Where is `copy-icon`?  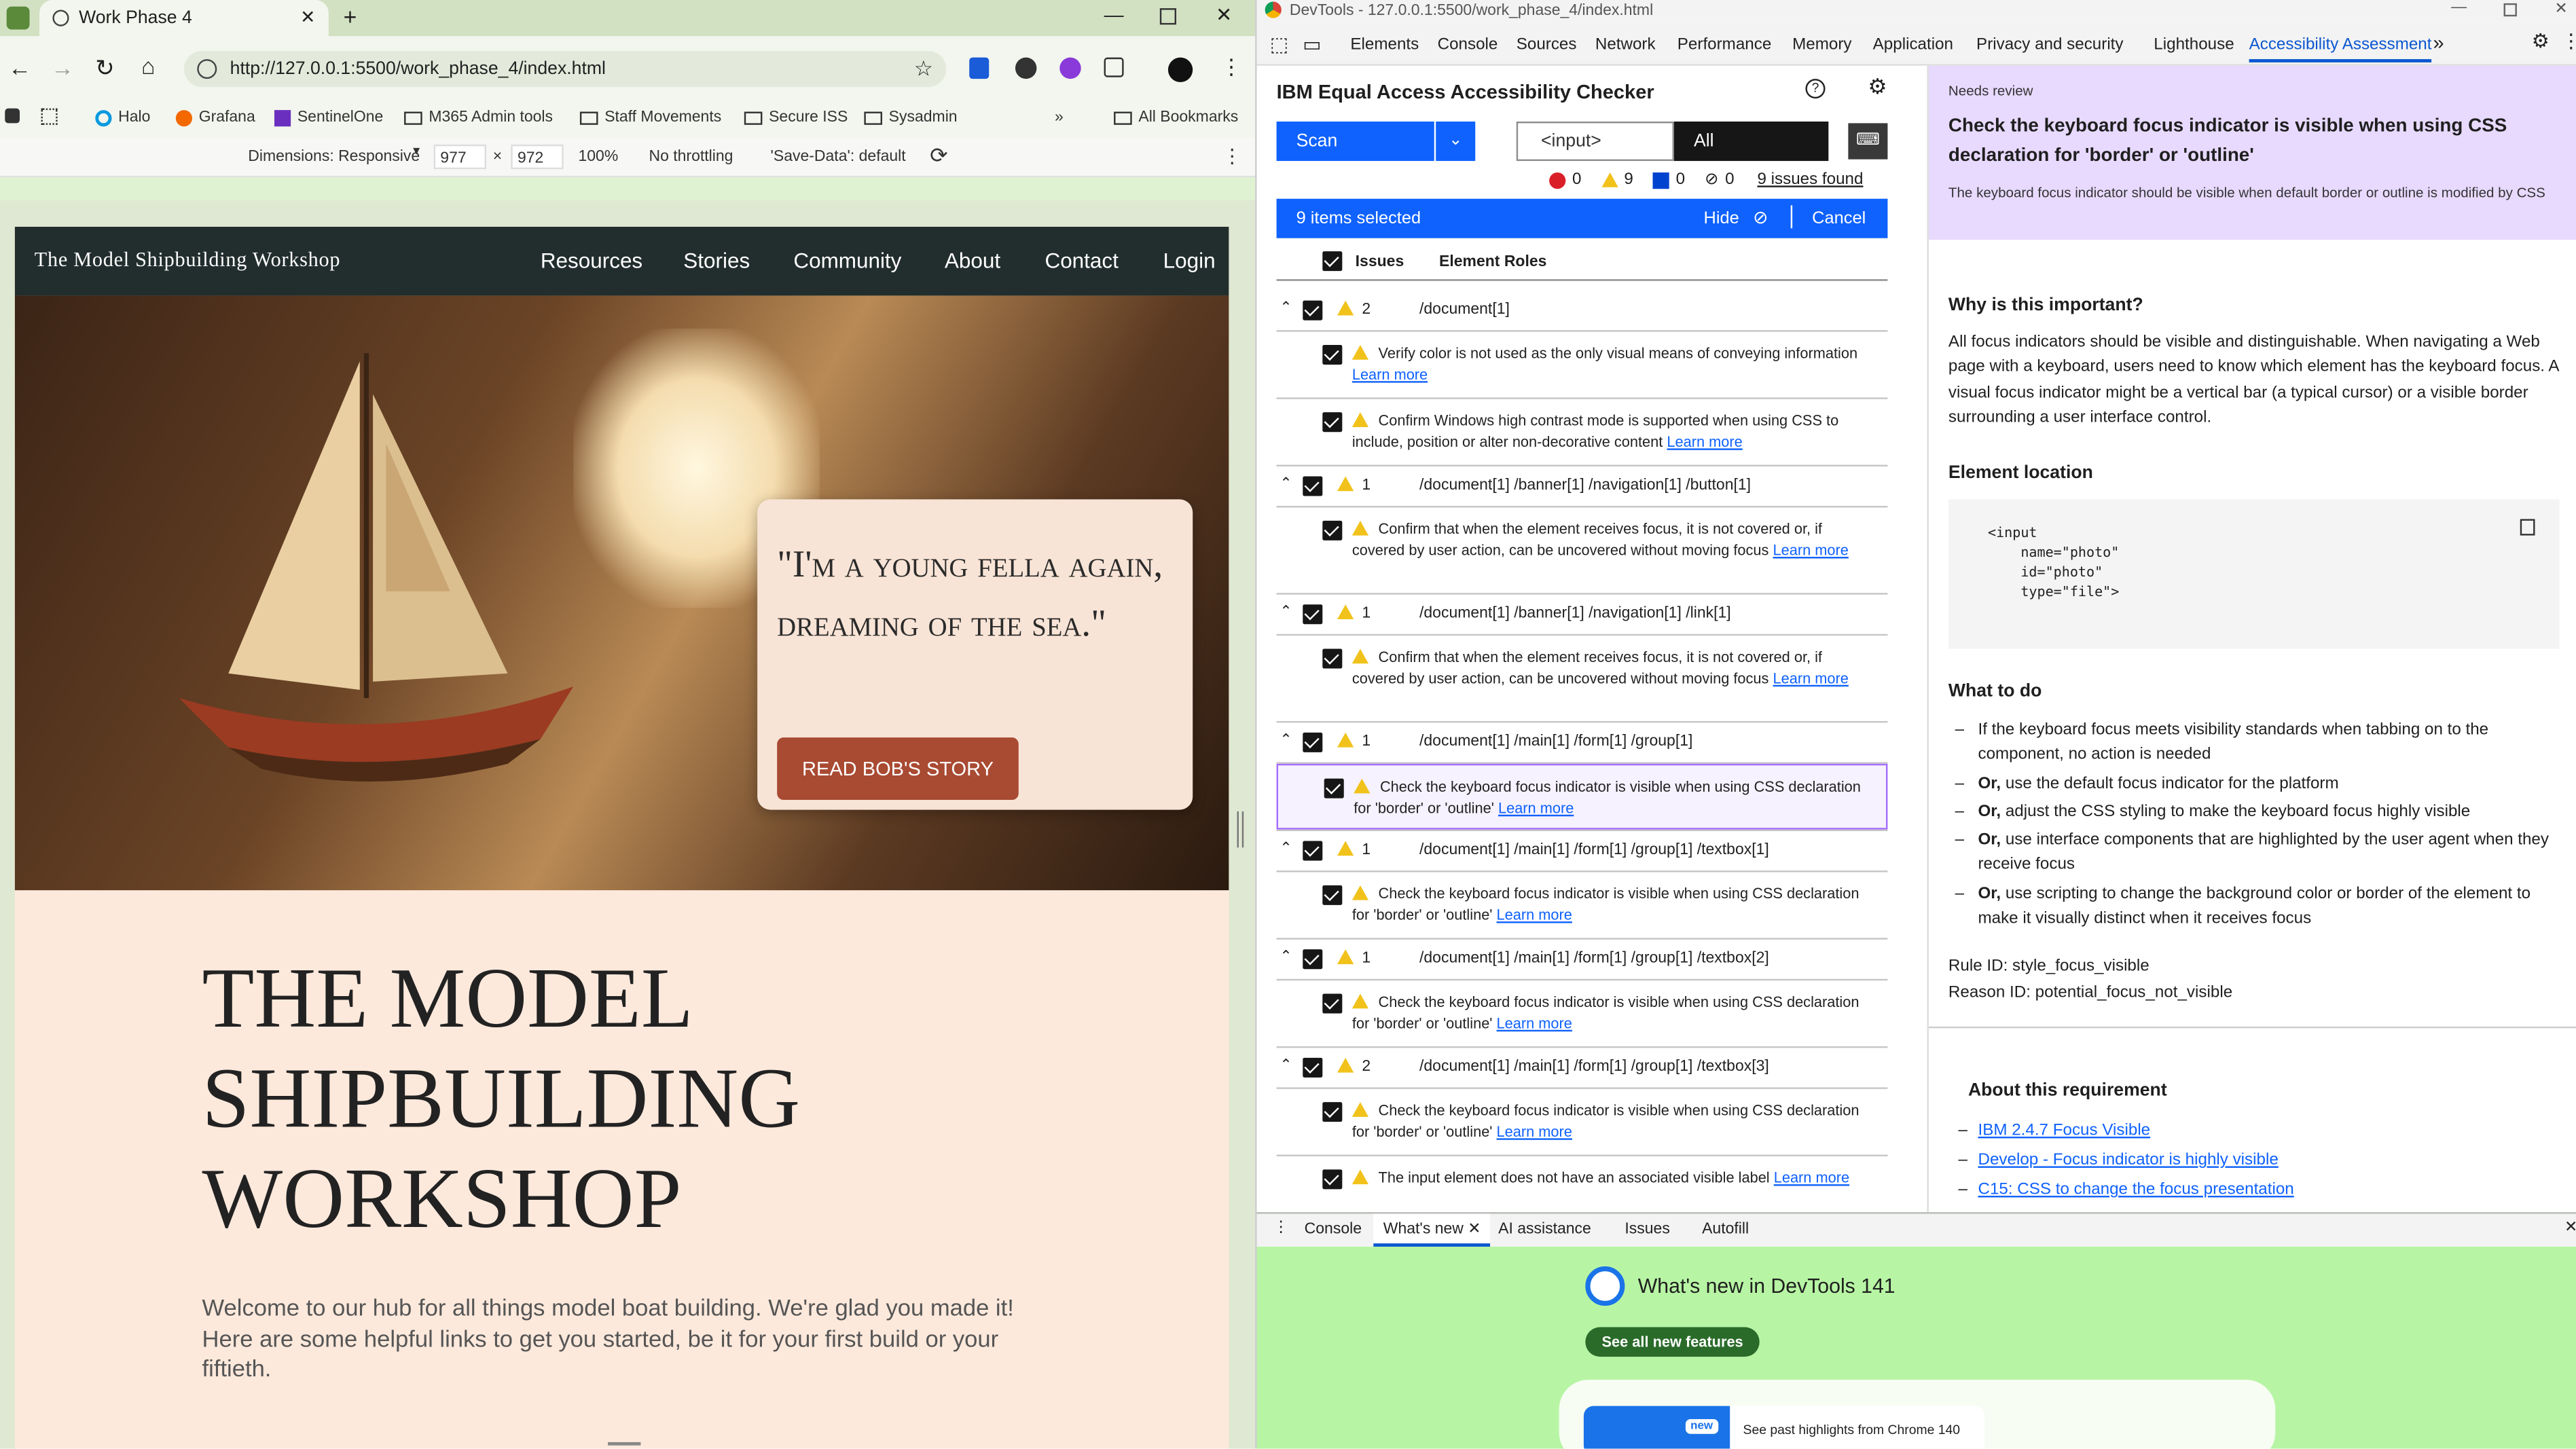 copy-icon is located at coordinates (2527, 527).